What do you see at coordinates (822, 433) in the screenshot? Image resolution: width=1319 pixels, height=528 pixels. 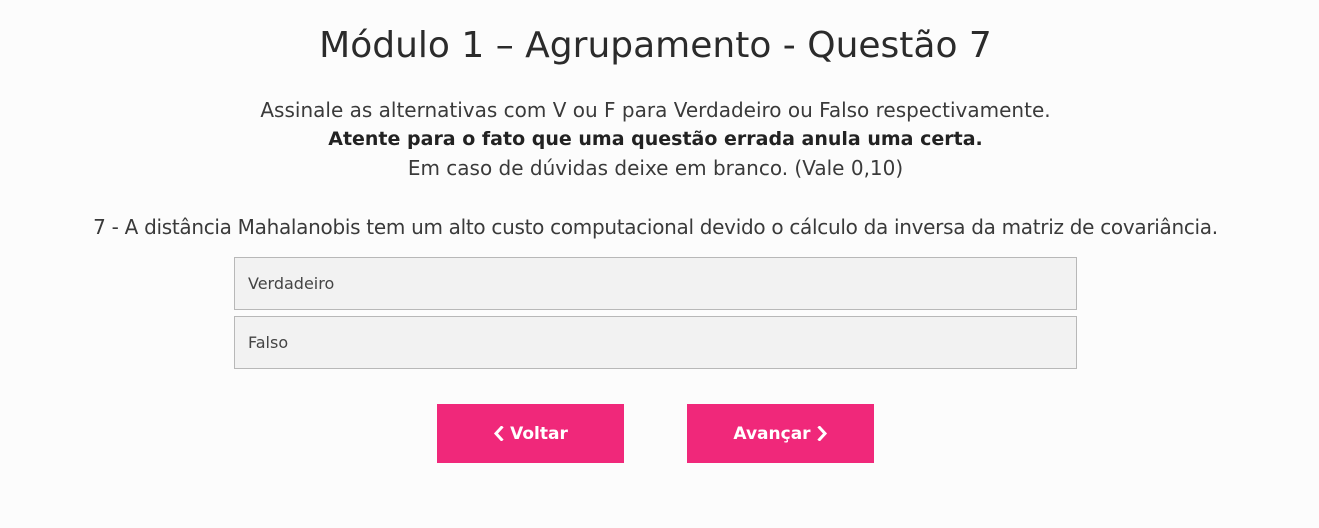 I see `chevron-right-icon` at bounding box center [822, 433].